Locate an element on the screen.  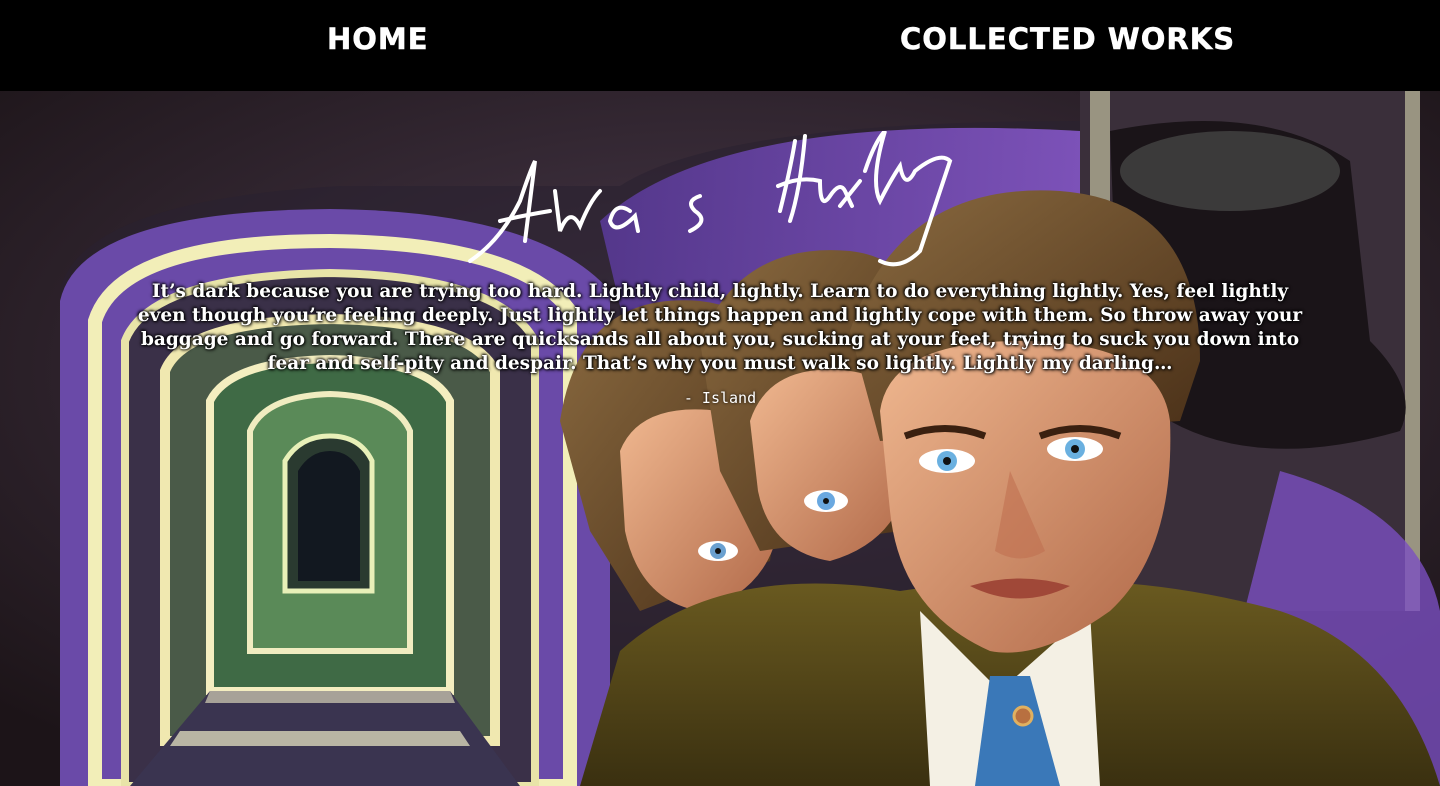
quote-source: - Island is located at coordinates (720, 398).